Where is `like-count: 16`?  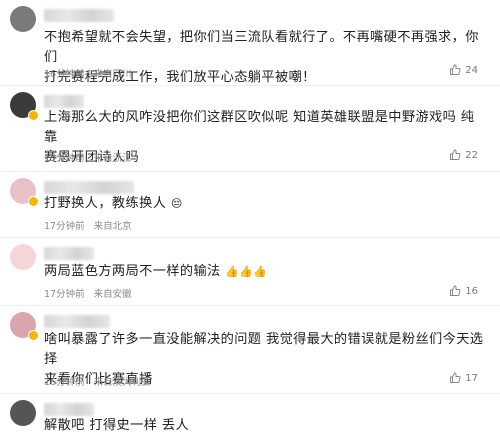 like-count: 16 is located at coordinates (471, 291).